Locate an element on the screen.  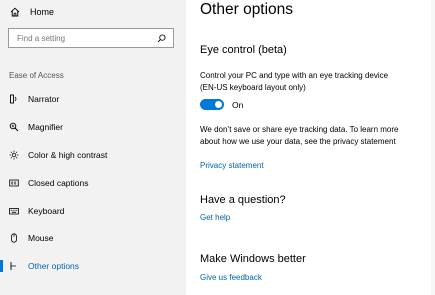
home-link: Home is located at coordinates (32, 12).